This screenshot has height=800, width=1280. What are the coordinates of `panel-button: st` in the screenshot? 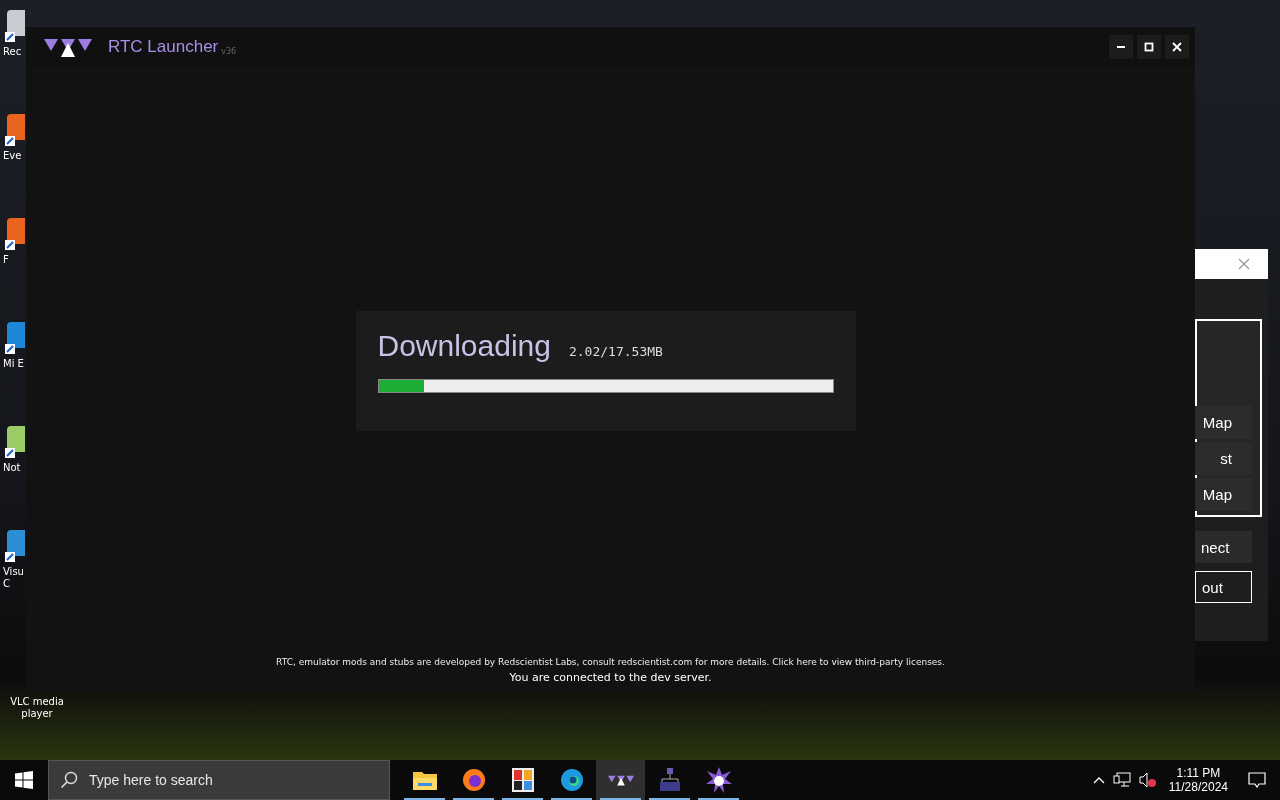 It's located at (1223, 458).